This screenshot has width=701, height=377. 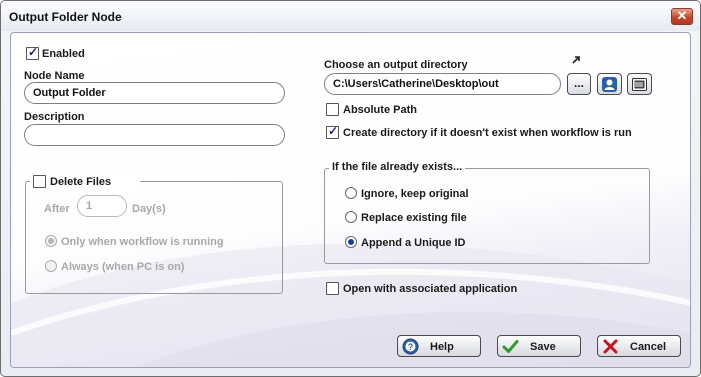 What do you see at coordinates (576, 61) in the screenshot?
I see `arrow-up-right-icon` at bounding box center [576, 61].